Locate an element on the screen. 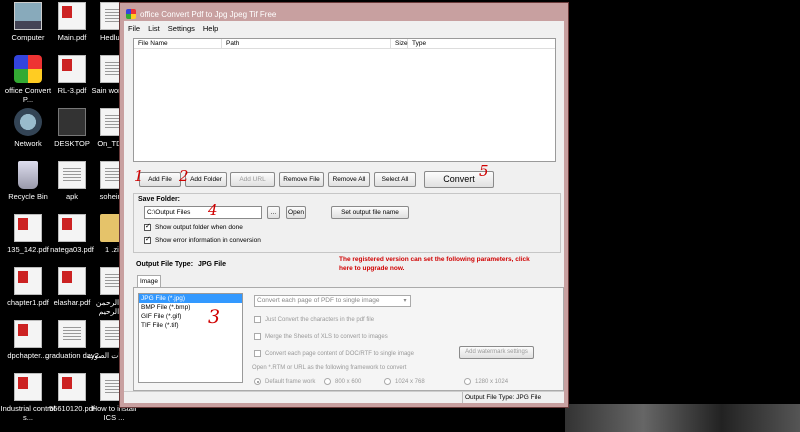 Image resolution: width=800 pixels, height=432 pixels. just-convert-chars-checkbox is located at coordinates (257, 319).